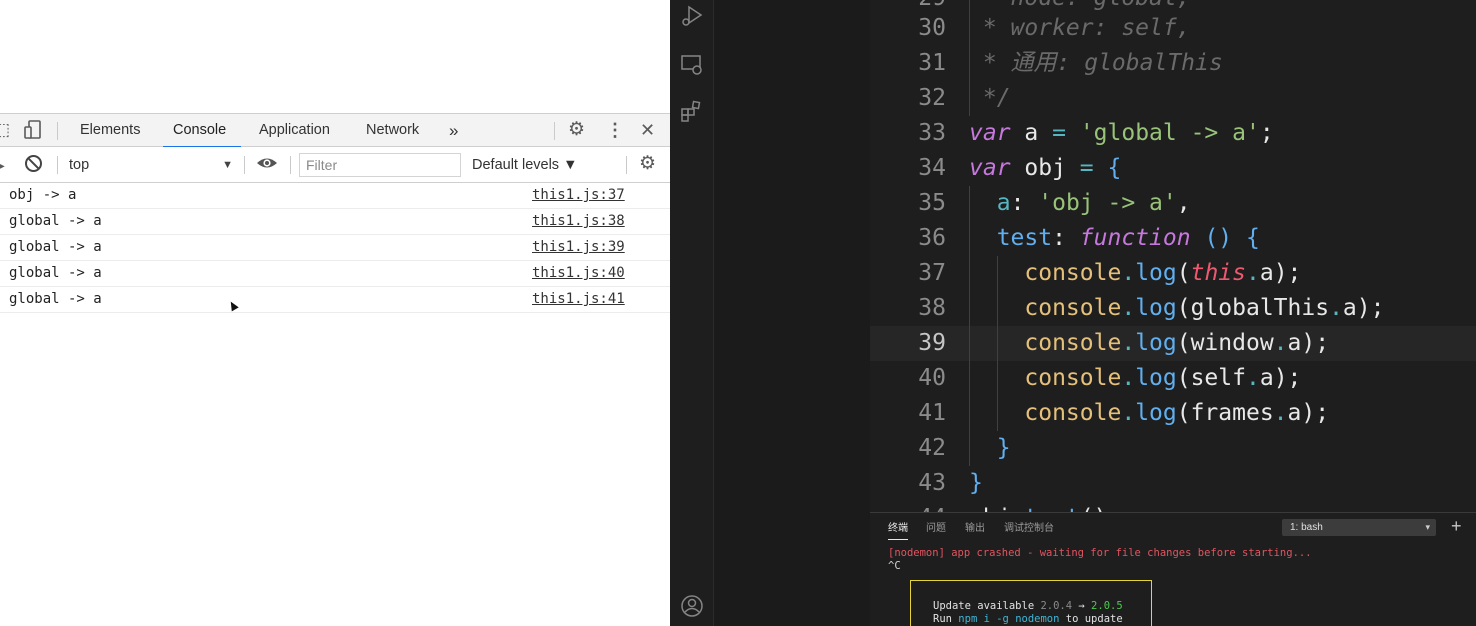 Image resolution: width=1476 pixels, height=626 pixels. Describe the element at coordinates (578, 273) in the screenshot. I see `source-link: this1.js:40` at that location.